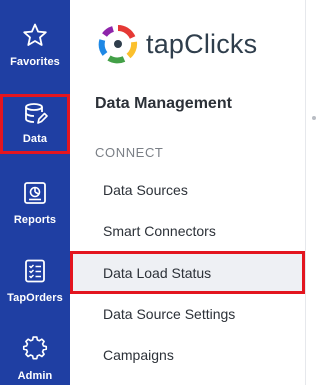 The height and width of the screenshot is (385, 320). I want to click on rail-item-admin: Admin, so click(35, 359).